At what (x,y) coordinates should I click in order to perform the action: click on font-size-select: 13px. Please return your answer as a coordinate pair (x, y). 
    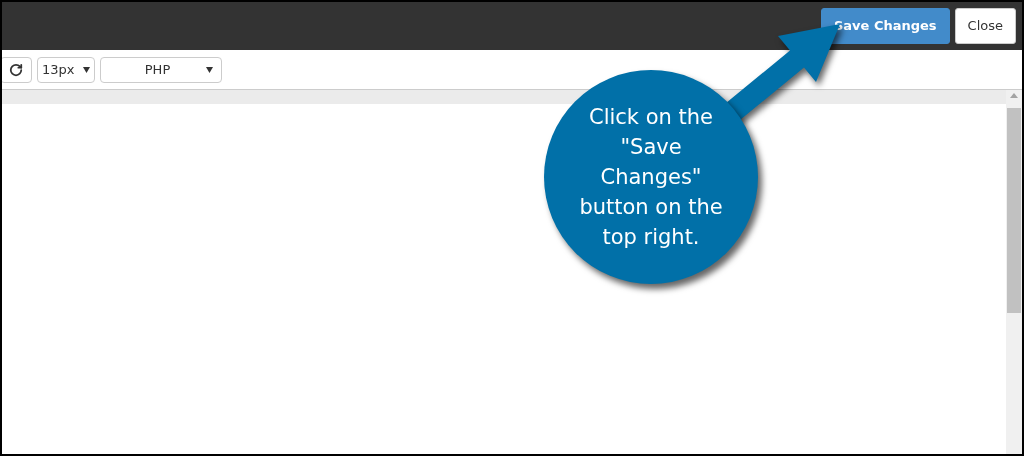
    Looking at the image, I should click on (66, 69).